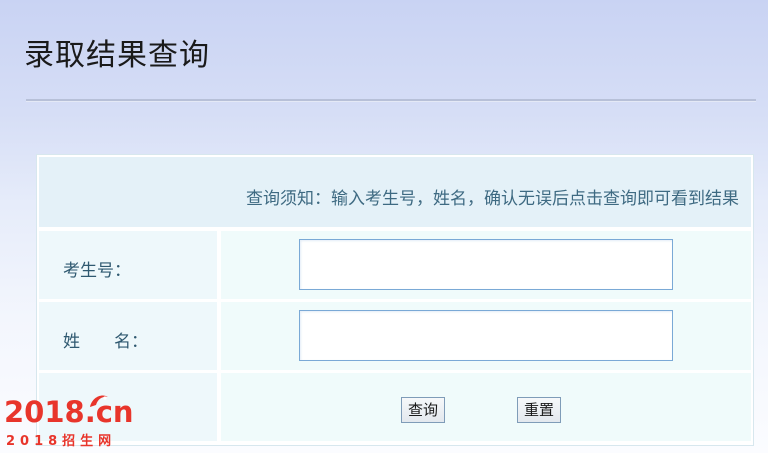 The image size is (768, 453). Describe the element at coordinates (486, 407) in the screenshot. I see `actions-field-cell: 查询 重置` at that location.